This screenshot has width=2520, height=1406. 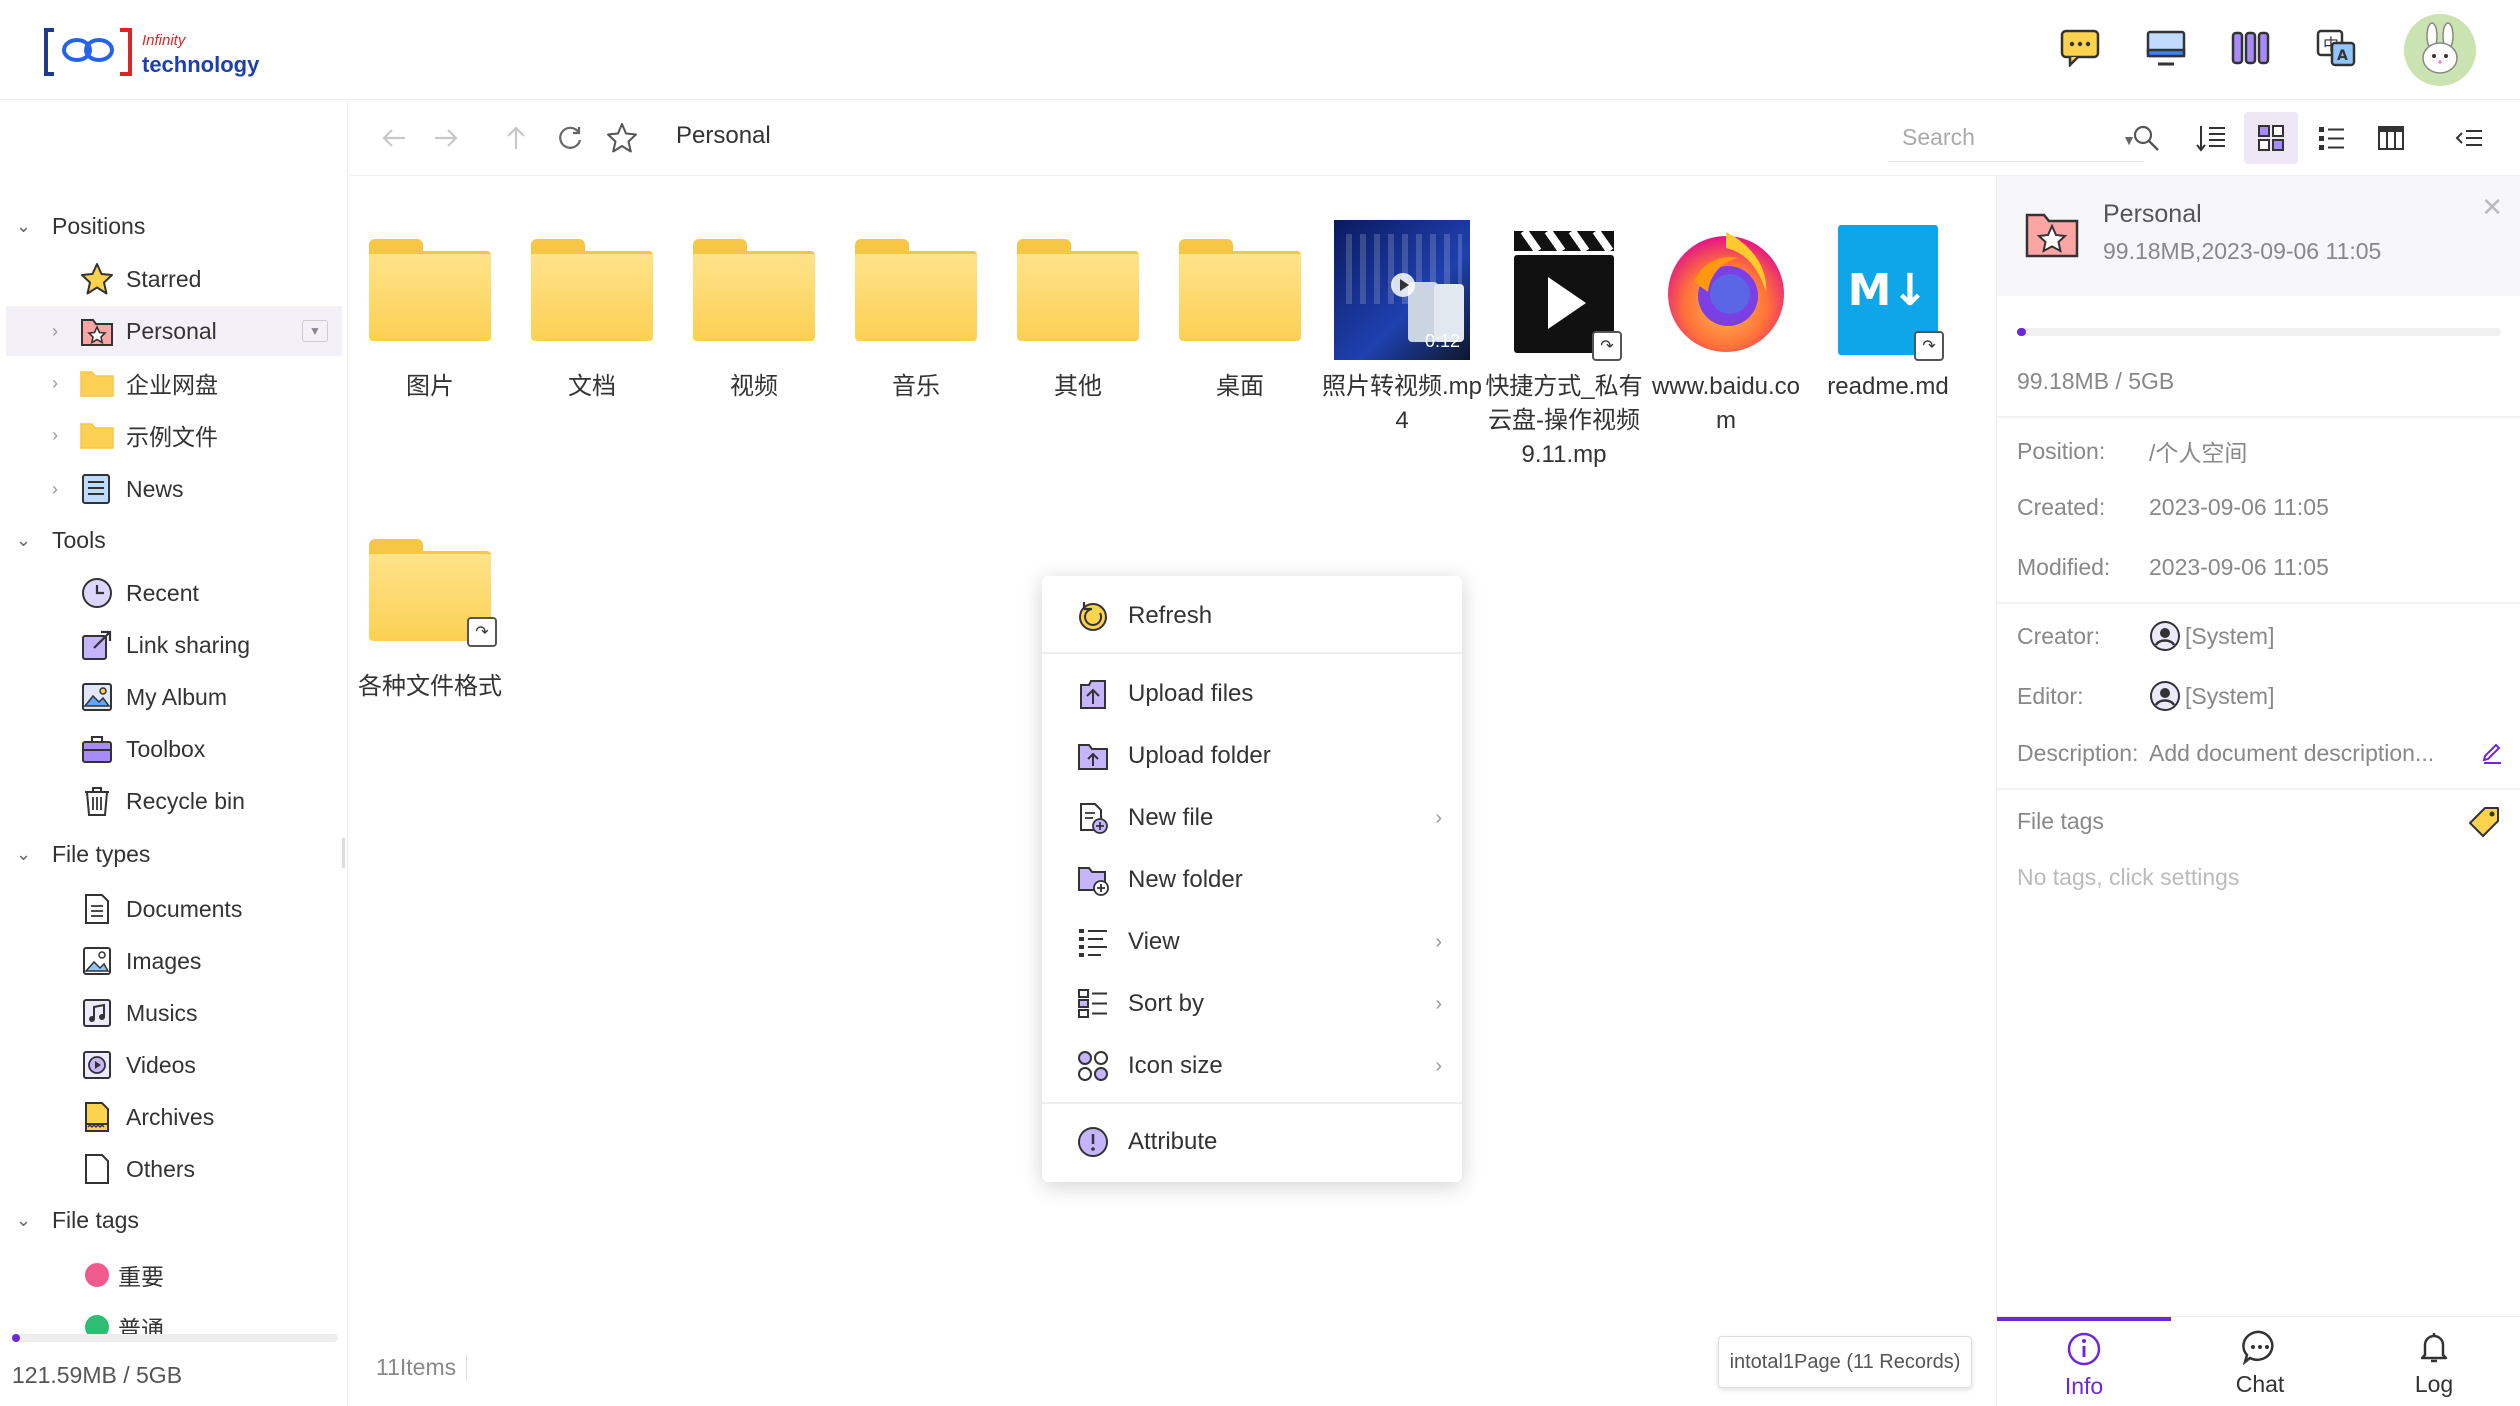 What do you see at coordinates (315, 331) in the screenshot?
I see `item-menu-dropdown: ▼` at bounding box center [315, 331].